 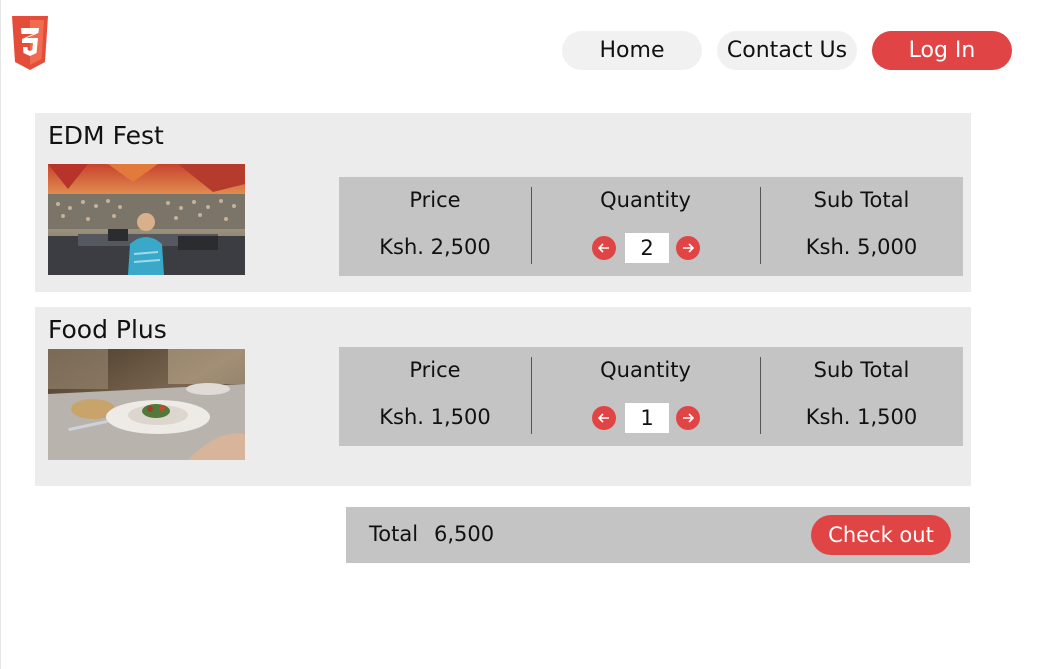 I want to click on quantity-stepper: 1, so click(x=645, y=418).